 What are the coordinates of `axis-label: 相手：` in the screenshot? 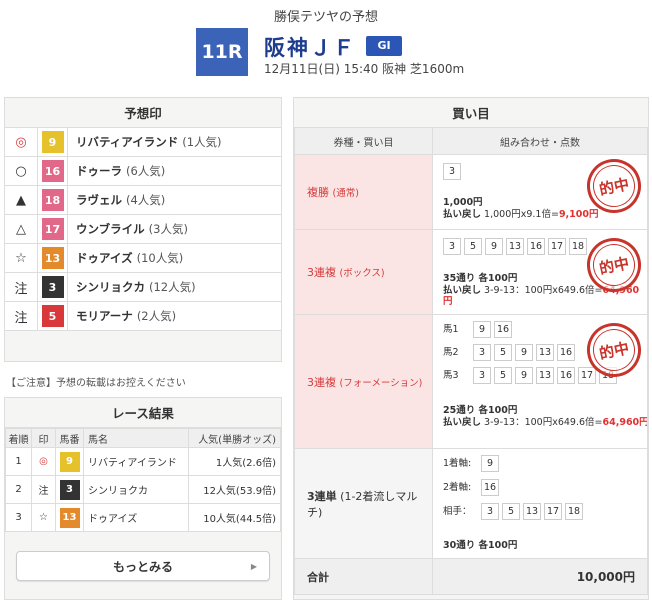 It's located at (457, 511).